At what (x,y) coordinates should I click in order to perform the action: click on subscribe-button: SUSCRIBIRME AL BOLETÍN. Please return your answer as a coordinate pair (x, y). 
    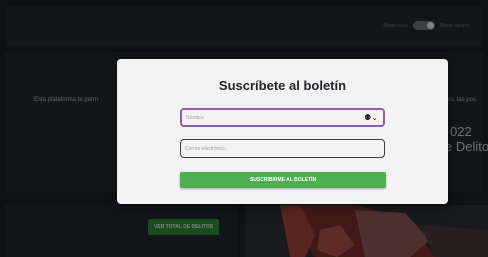
    Looking at the image, I should click on (283, 180).